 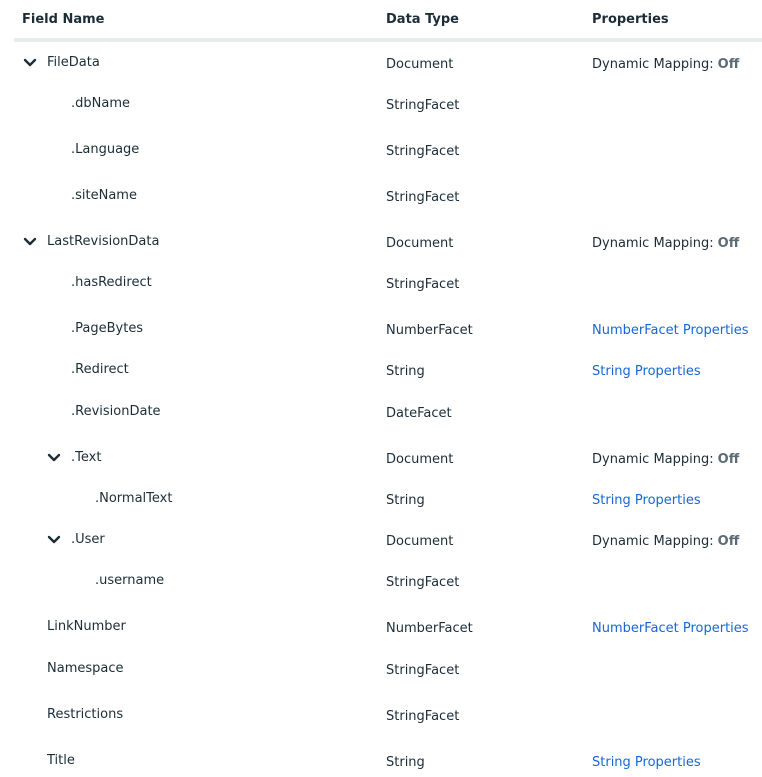 What do you see at coordinates (381, 669) in the screenshot?
I see `table-row: Namespace StringFacet` at bounding box center [381, 669].